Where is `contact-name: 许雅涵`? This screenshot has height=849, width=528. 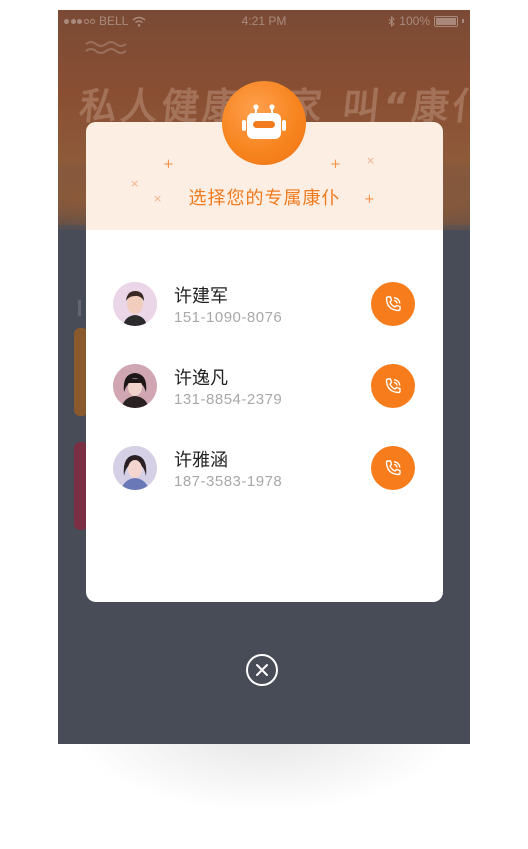 contact-name: 许雅涵 is located at coordinates (201, 460).